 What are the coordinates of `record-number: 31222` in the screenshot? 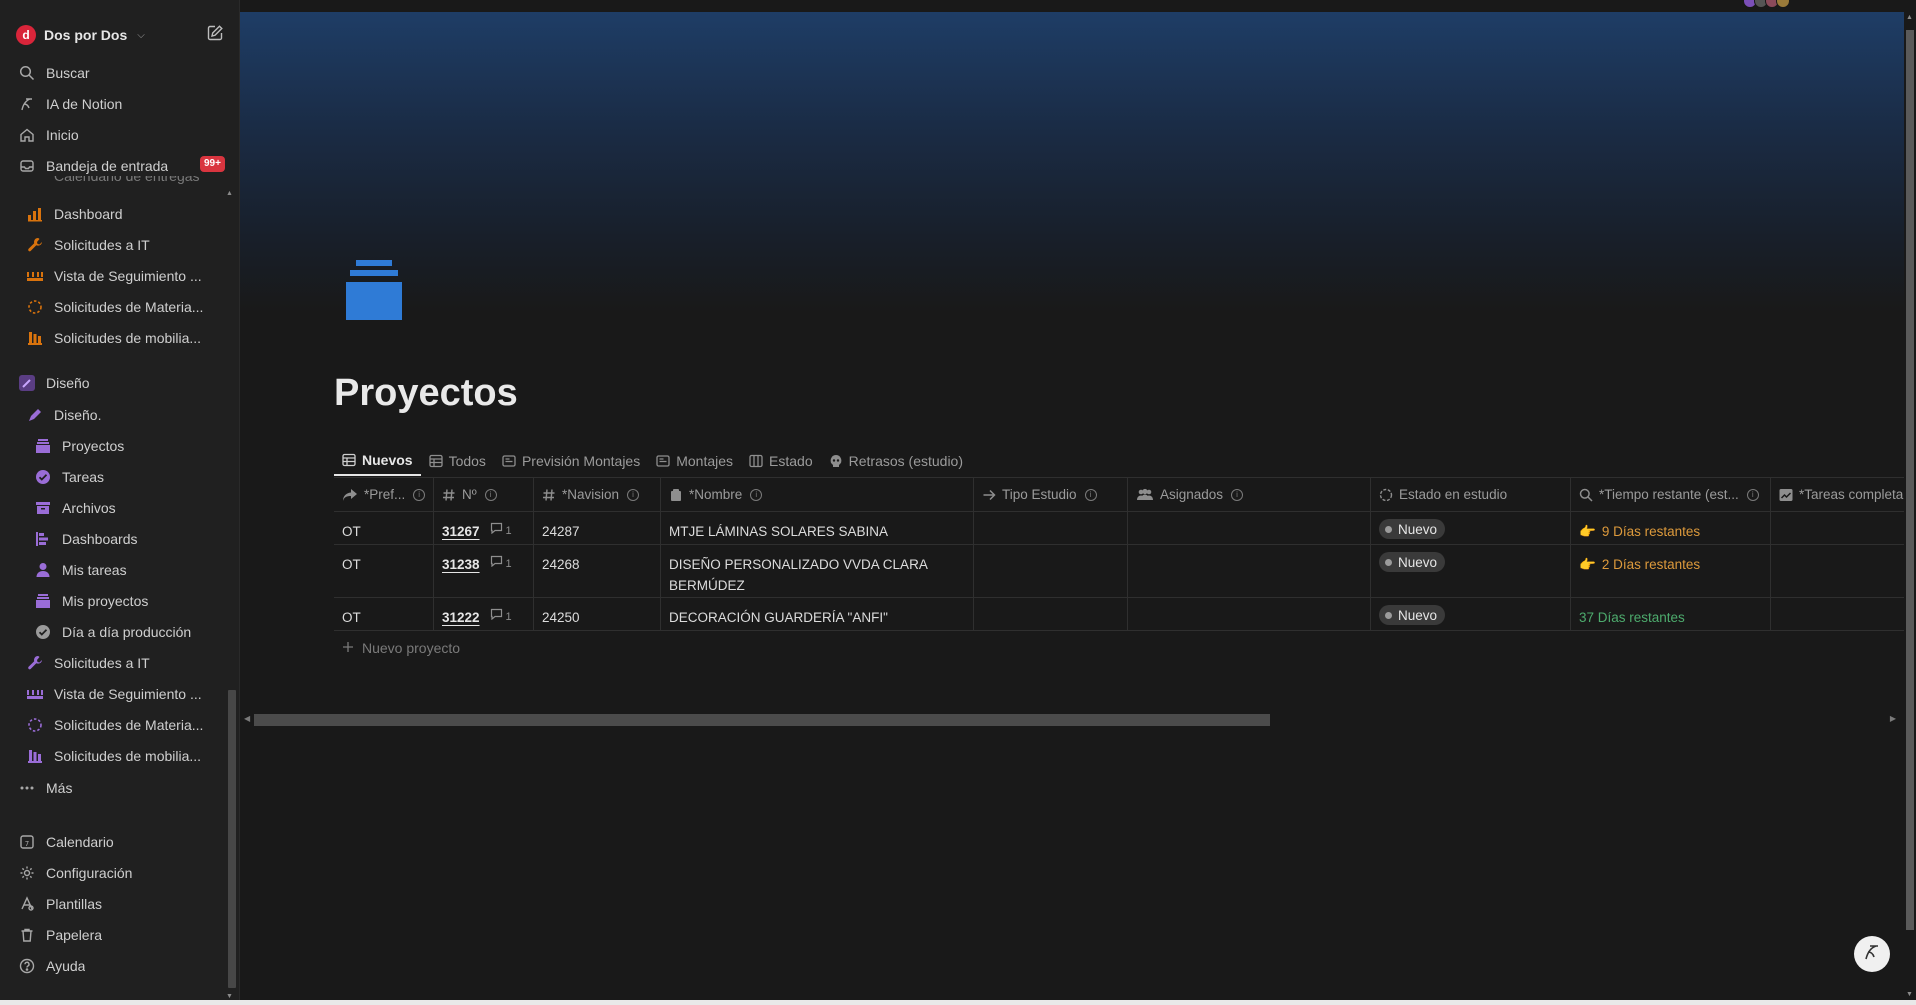 It's located at (461, 617).